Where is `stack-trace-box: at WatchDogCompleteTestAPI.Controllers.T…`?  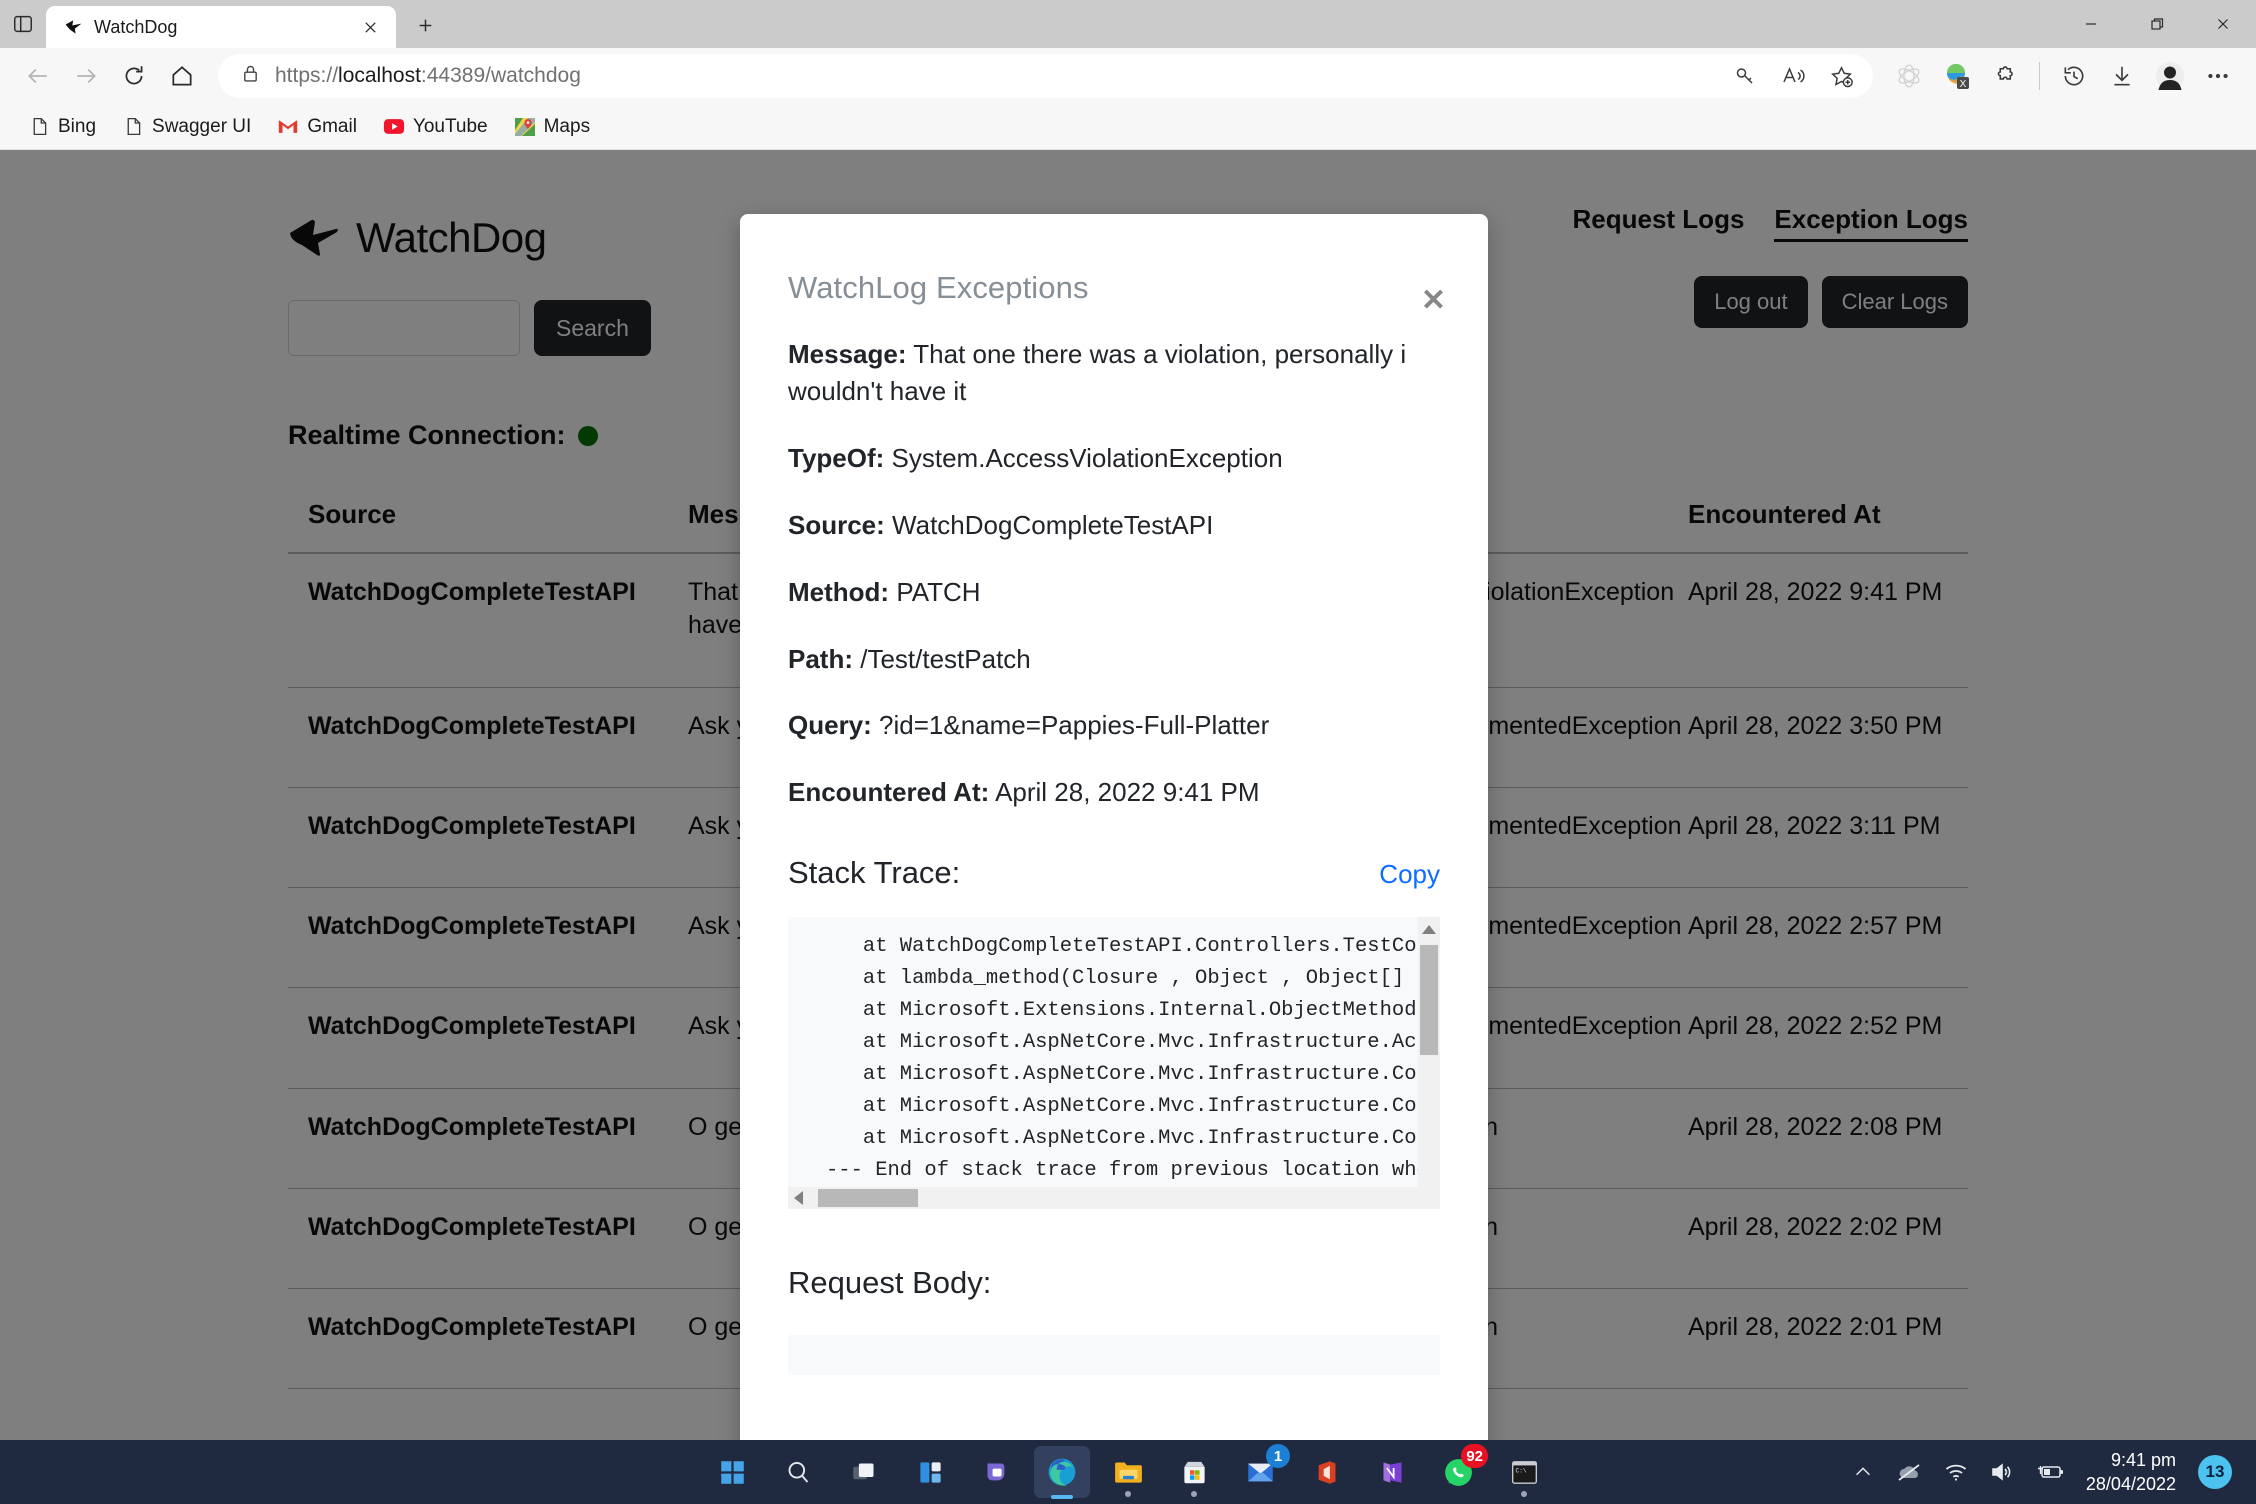 stack-trace-box: at WatchDogCompleteTestAPI.Controllers.T… is located at coordinates (1114, 1063).